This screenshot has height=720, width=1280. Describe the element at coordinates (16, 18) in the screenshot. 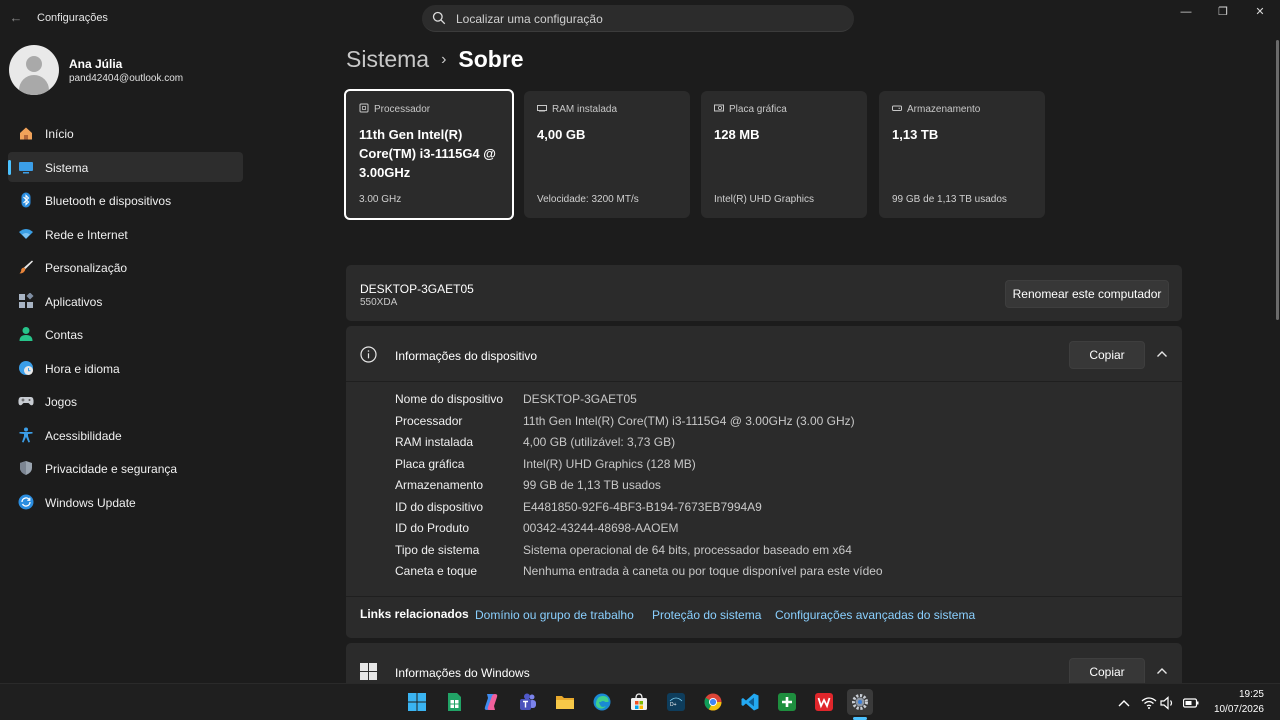

I see `back-arrow-icon: ←` at that location.